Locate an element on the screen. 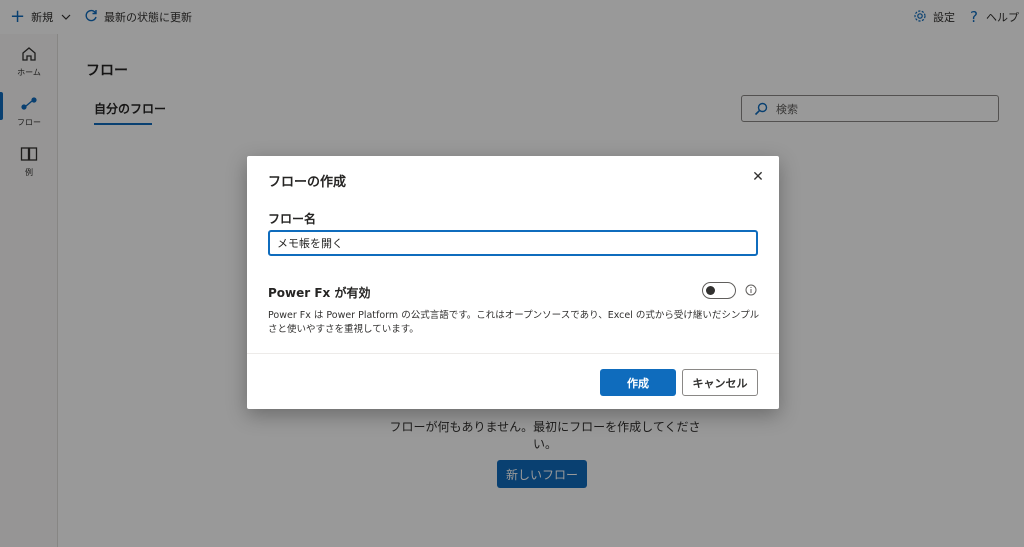  flow-name-label: フロー名 is located at coordinates (292, 219).